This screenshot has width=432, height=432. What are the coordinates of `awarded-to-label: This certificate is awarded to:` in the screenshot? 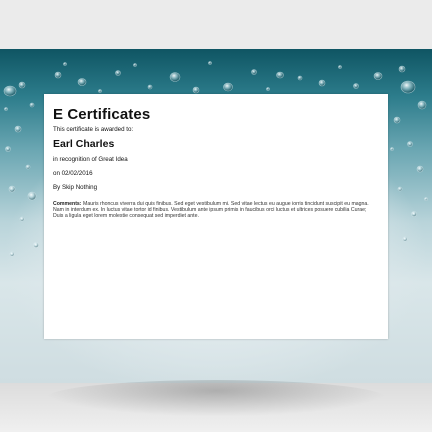 It's located at (93, 129).